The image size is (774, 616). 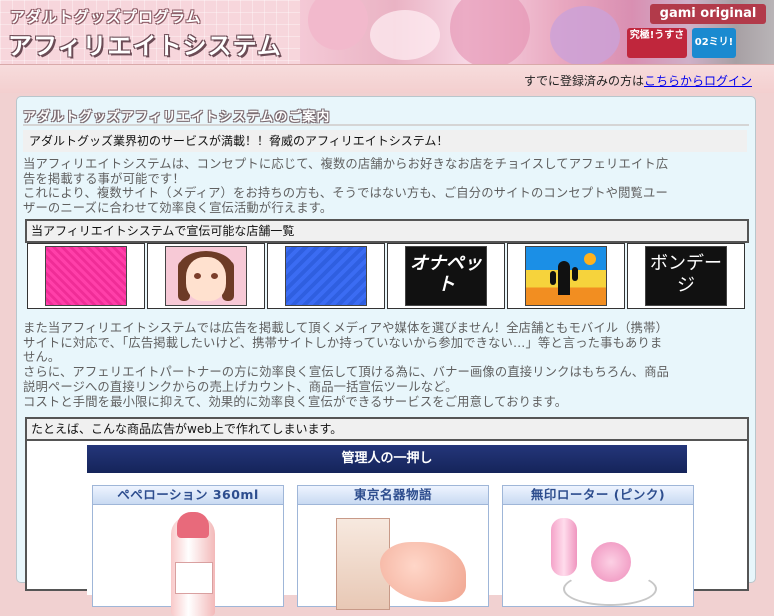 I want to click on header-ad-badge: gami original, so click(x=708, y=14).